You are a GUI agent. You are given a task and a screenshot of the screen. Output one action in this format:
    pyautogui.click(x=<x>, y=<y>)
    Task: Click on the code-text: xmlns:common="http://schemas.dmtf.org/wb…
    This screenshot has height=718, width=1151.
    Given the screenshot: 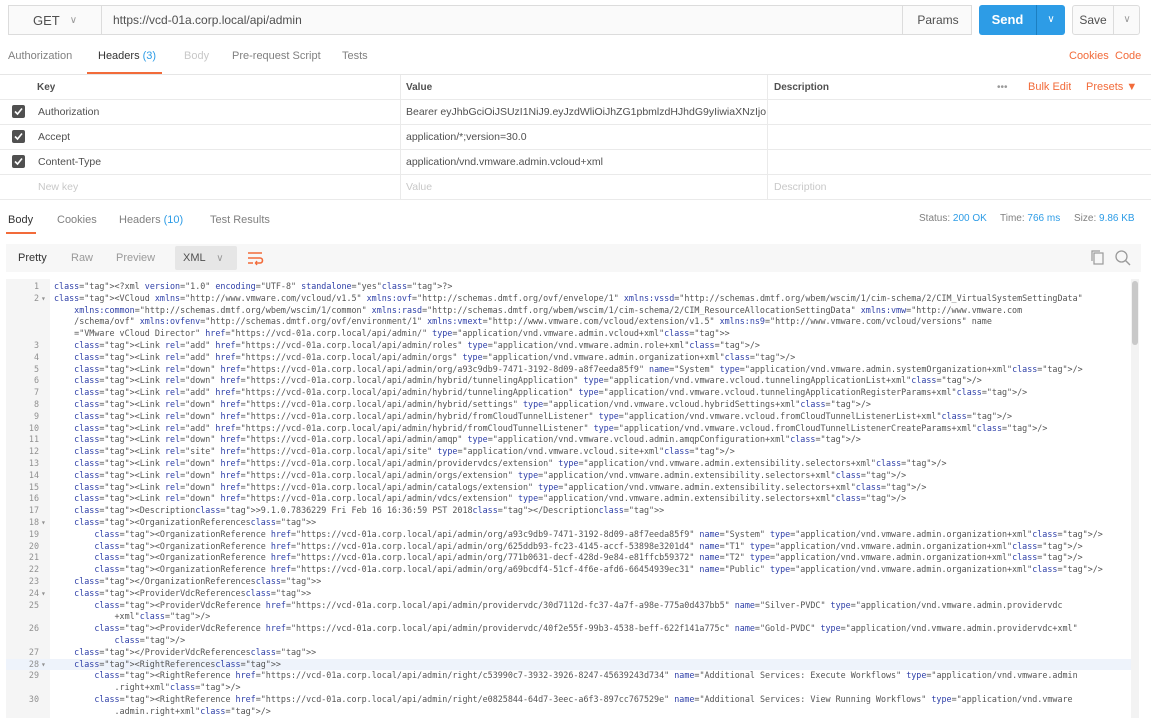 What is the action you would take?
    pyautogui.click(x=548, y=309)
    